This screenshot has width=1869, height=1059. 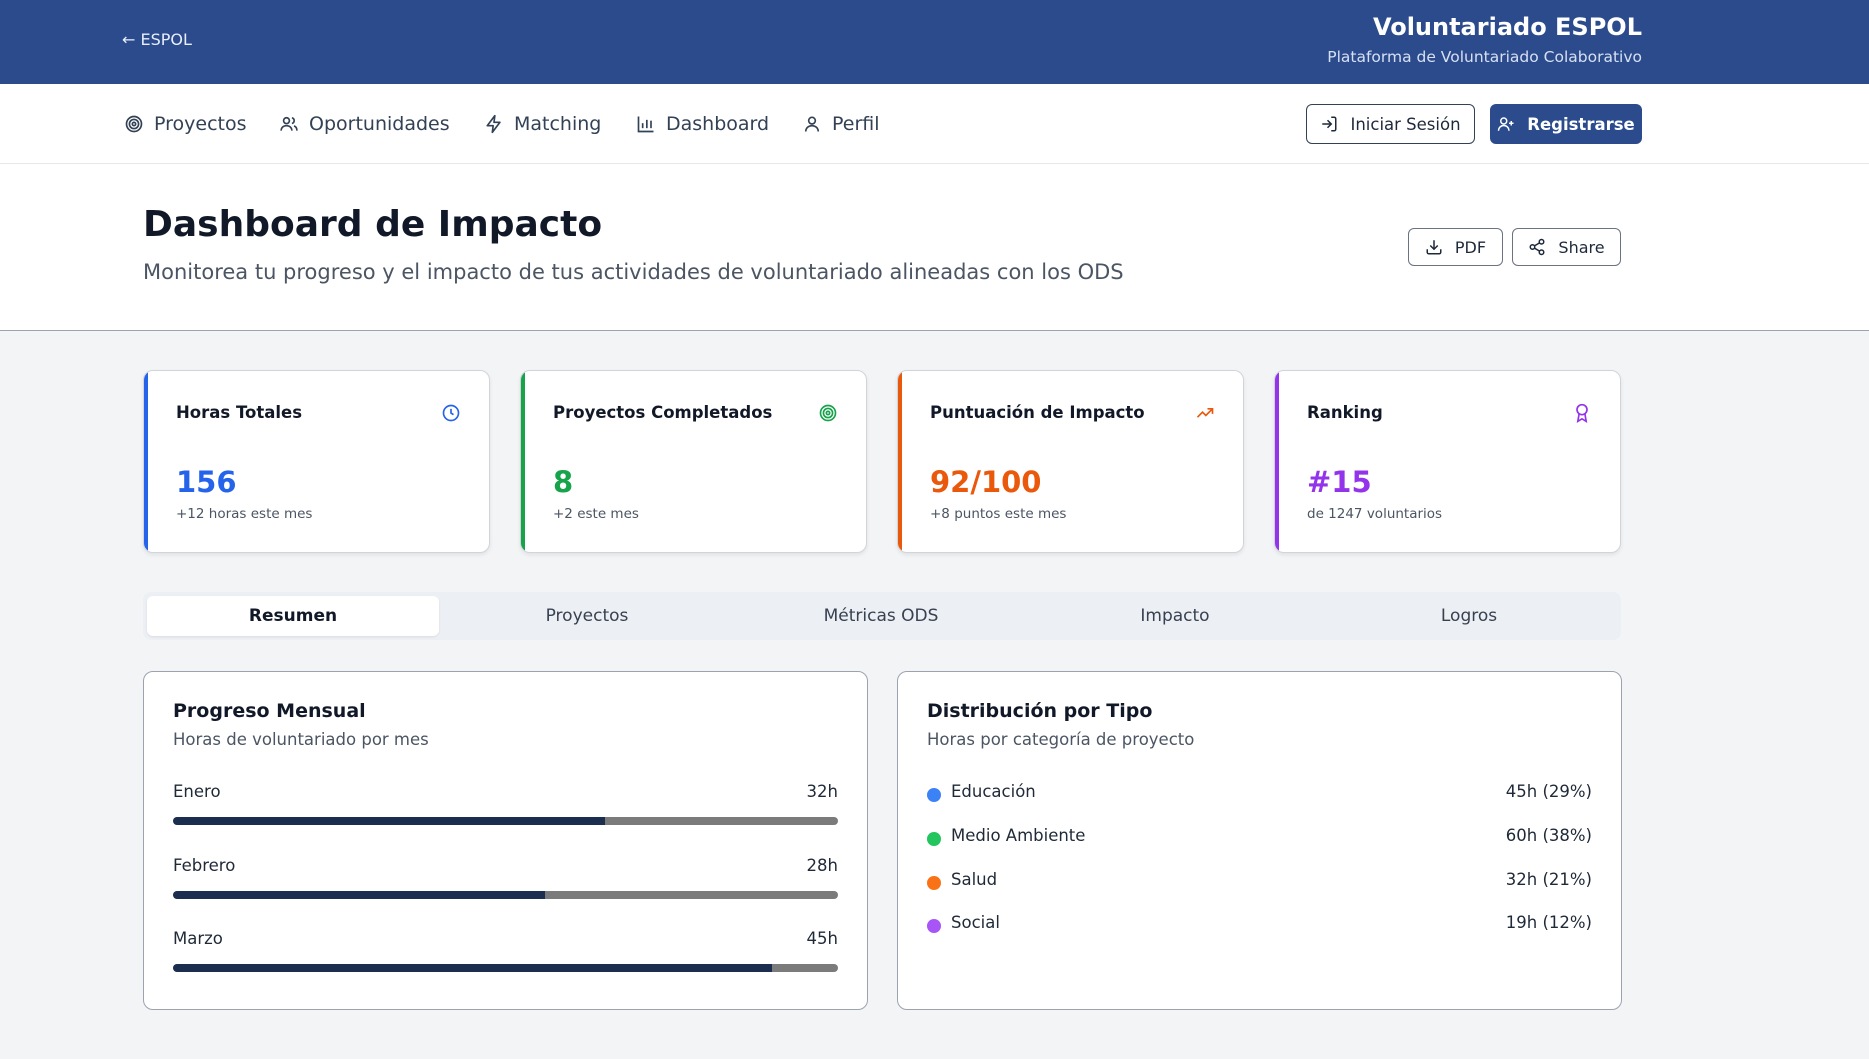 I want to click on stat-label: Puntuación de Impacto, so click(x=1037, y=412).